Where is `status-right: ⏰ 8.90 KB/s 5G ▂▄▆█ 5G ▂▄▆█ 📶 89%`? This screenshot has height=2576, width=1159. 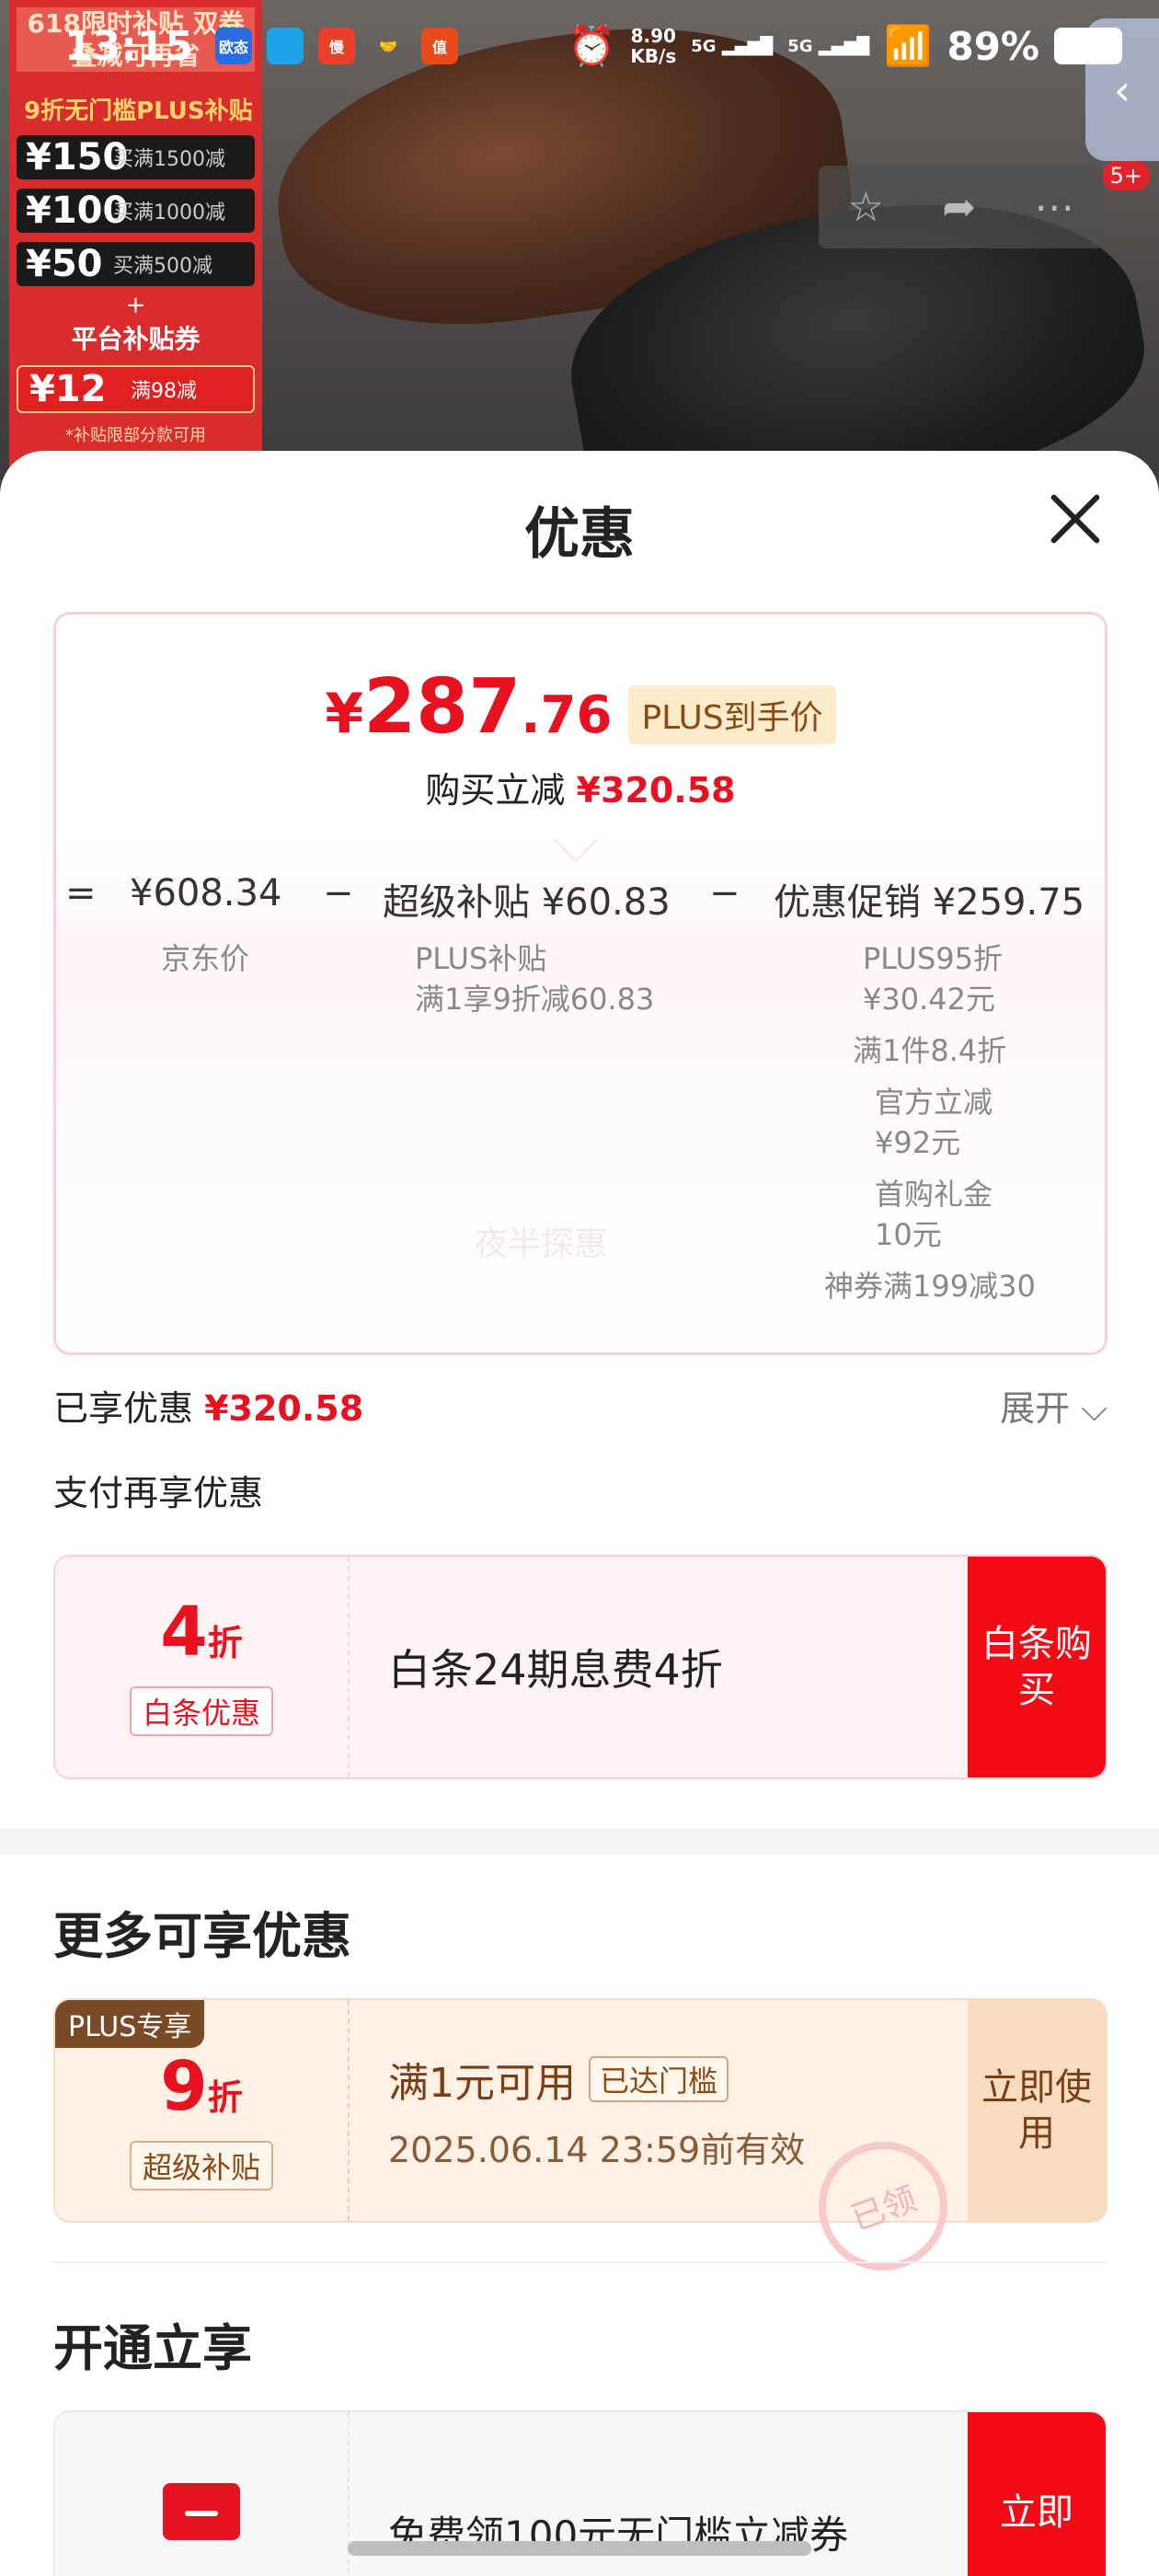 status-right: ⏰ 8.90 KB/s 5G ▂▄▆█ 5G ▂▄▆█ 📶 89% is located at coordinates (845, 46).